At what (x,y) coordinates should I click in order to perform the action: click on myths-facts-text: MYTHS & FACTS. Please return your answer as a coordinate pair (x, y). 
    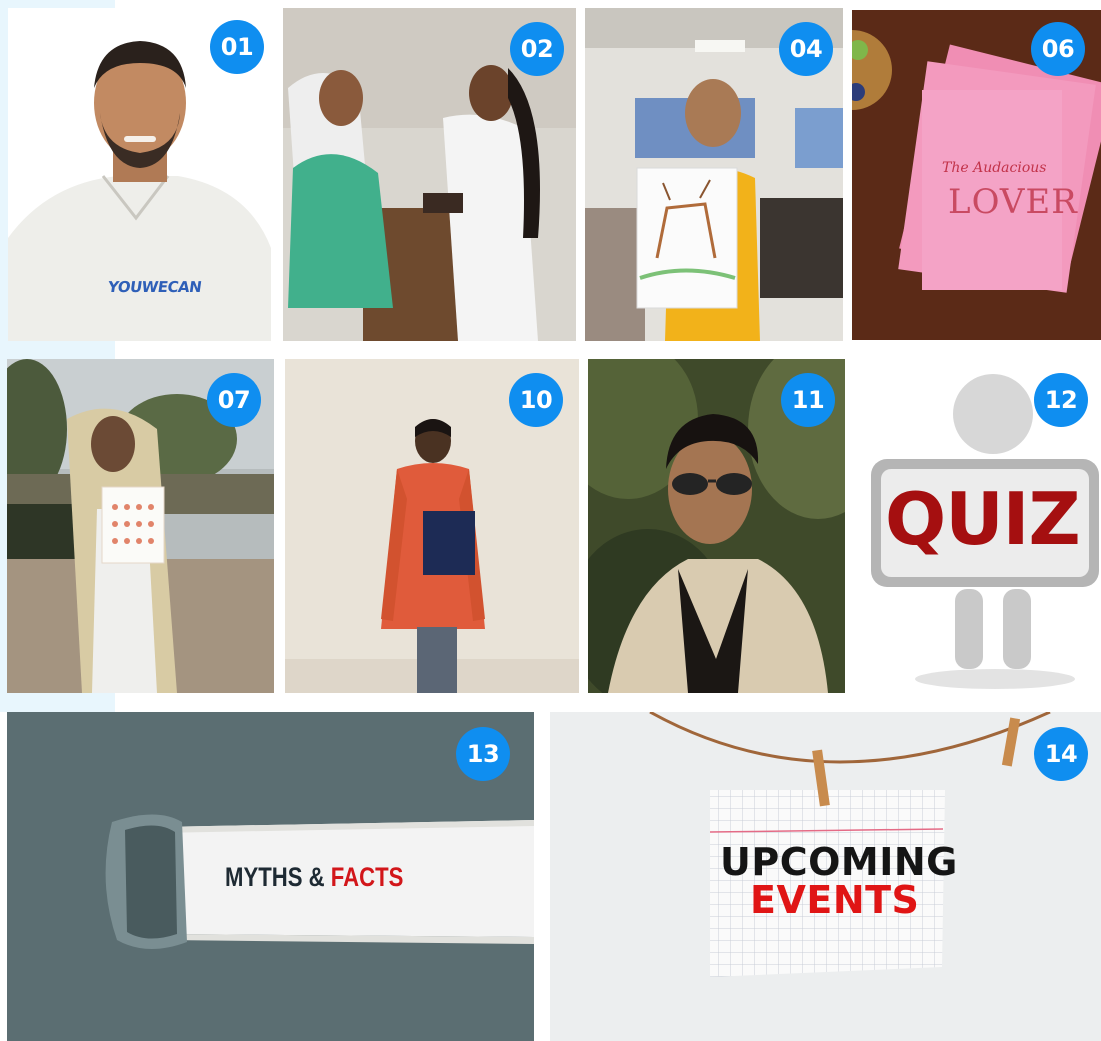
    Looking at the image, I should click on (314, 877).